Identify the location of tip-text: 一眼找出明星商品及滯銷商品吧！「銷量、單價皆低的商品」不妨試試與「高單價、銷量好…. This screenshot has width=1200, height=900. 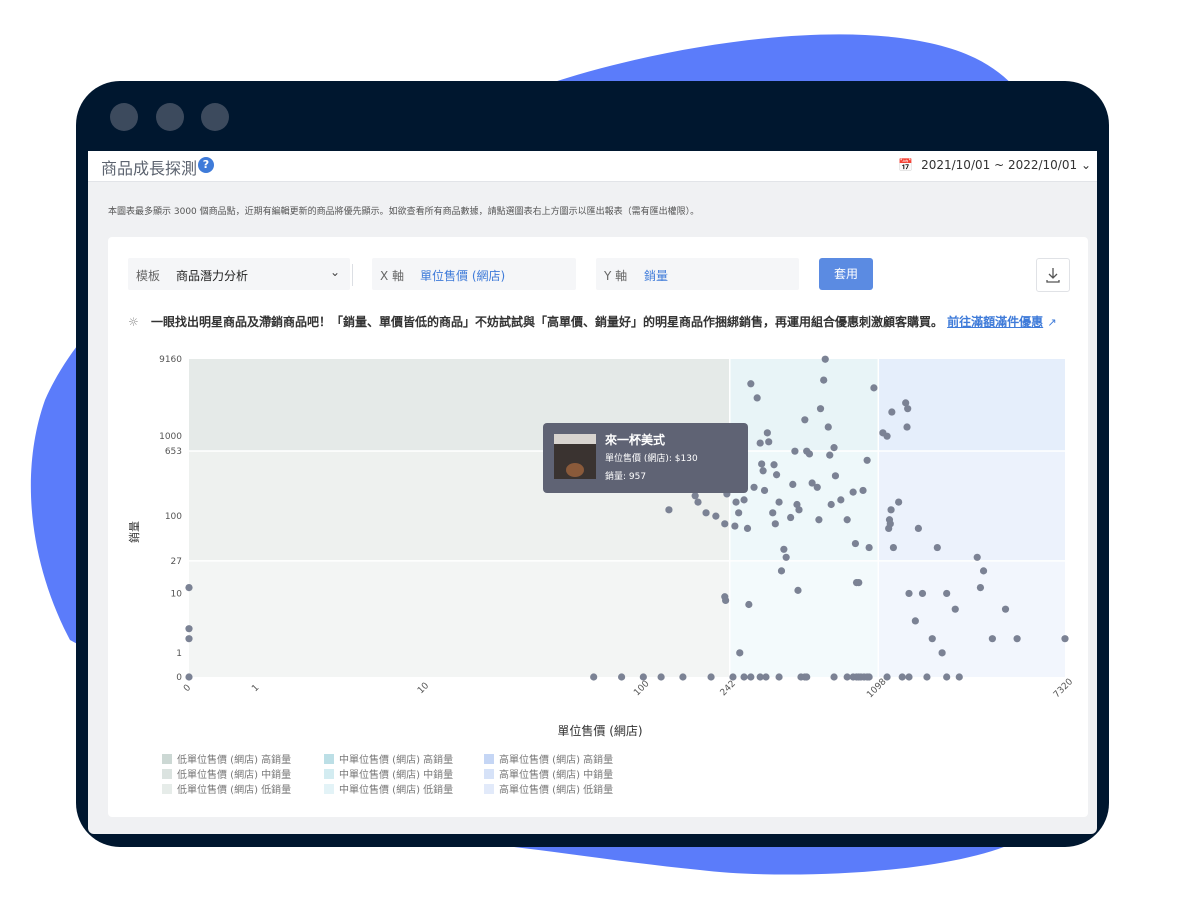
(546, 322).